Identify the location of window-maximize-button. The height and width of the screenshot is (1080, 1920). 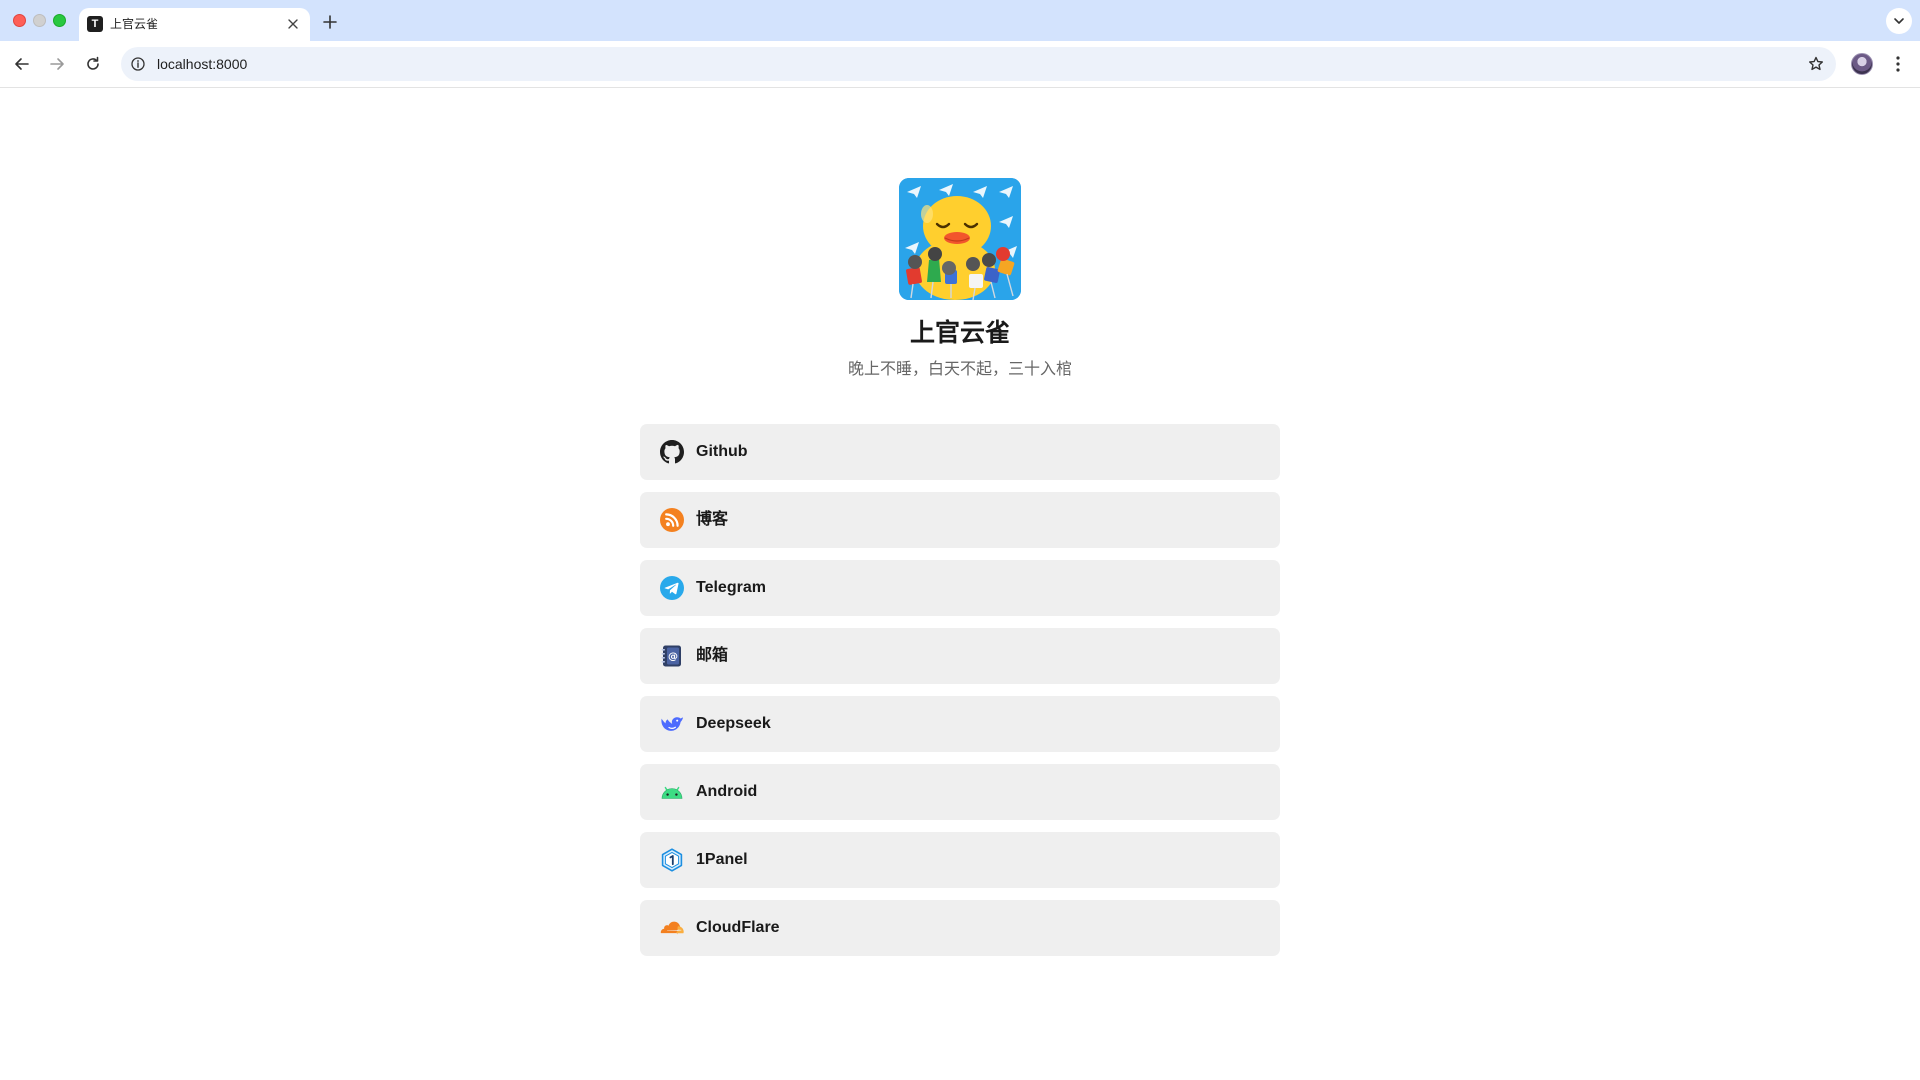
(59, 20).